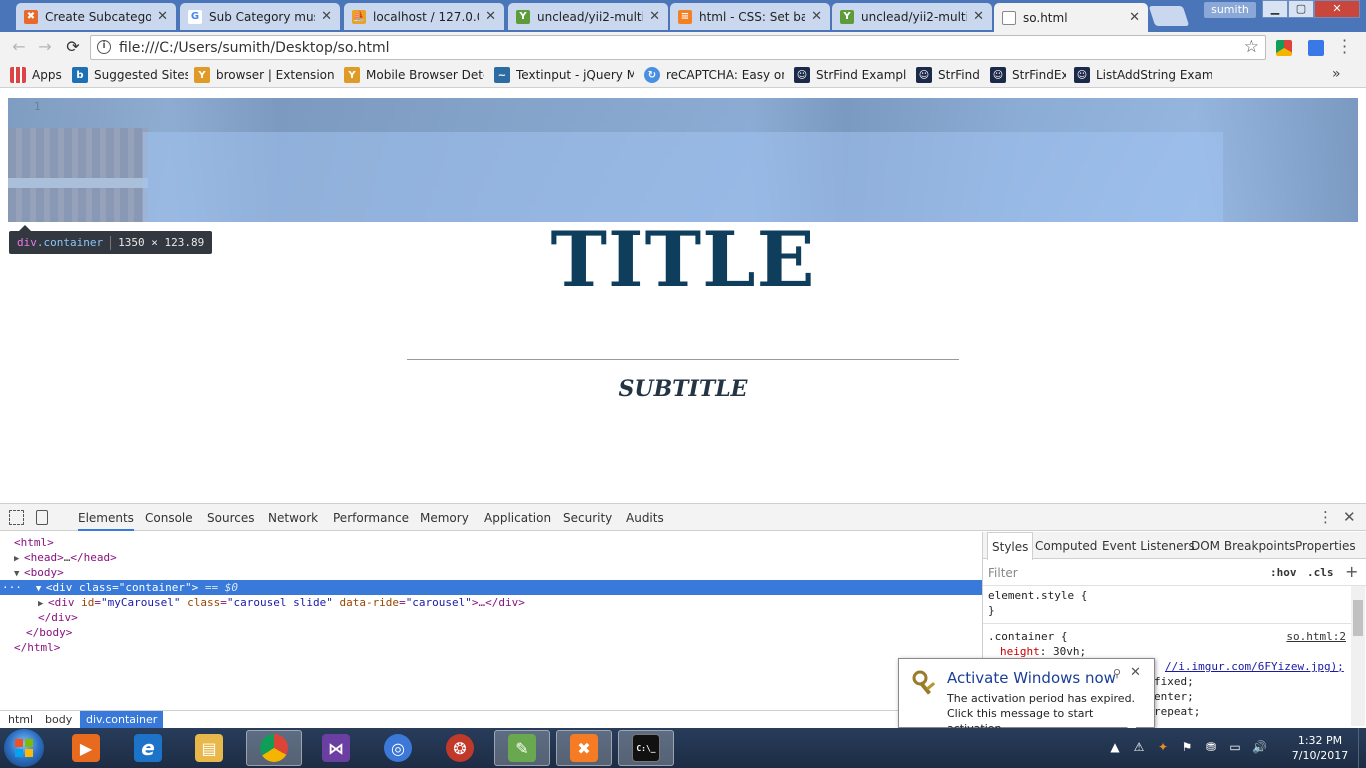 Image resolution: width=1366 pixels, height=768 pixels. I want to click on filter-input: Filter, so click(1003, 573).